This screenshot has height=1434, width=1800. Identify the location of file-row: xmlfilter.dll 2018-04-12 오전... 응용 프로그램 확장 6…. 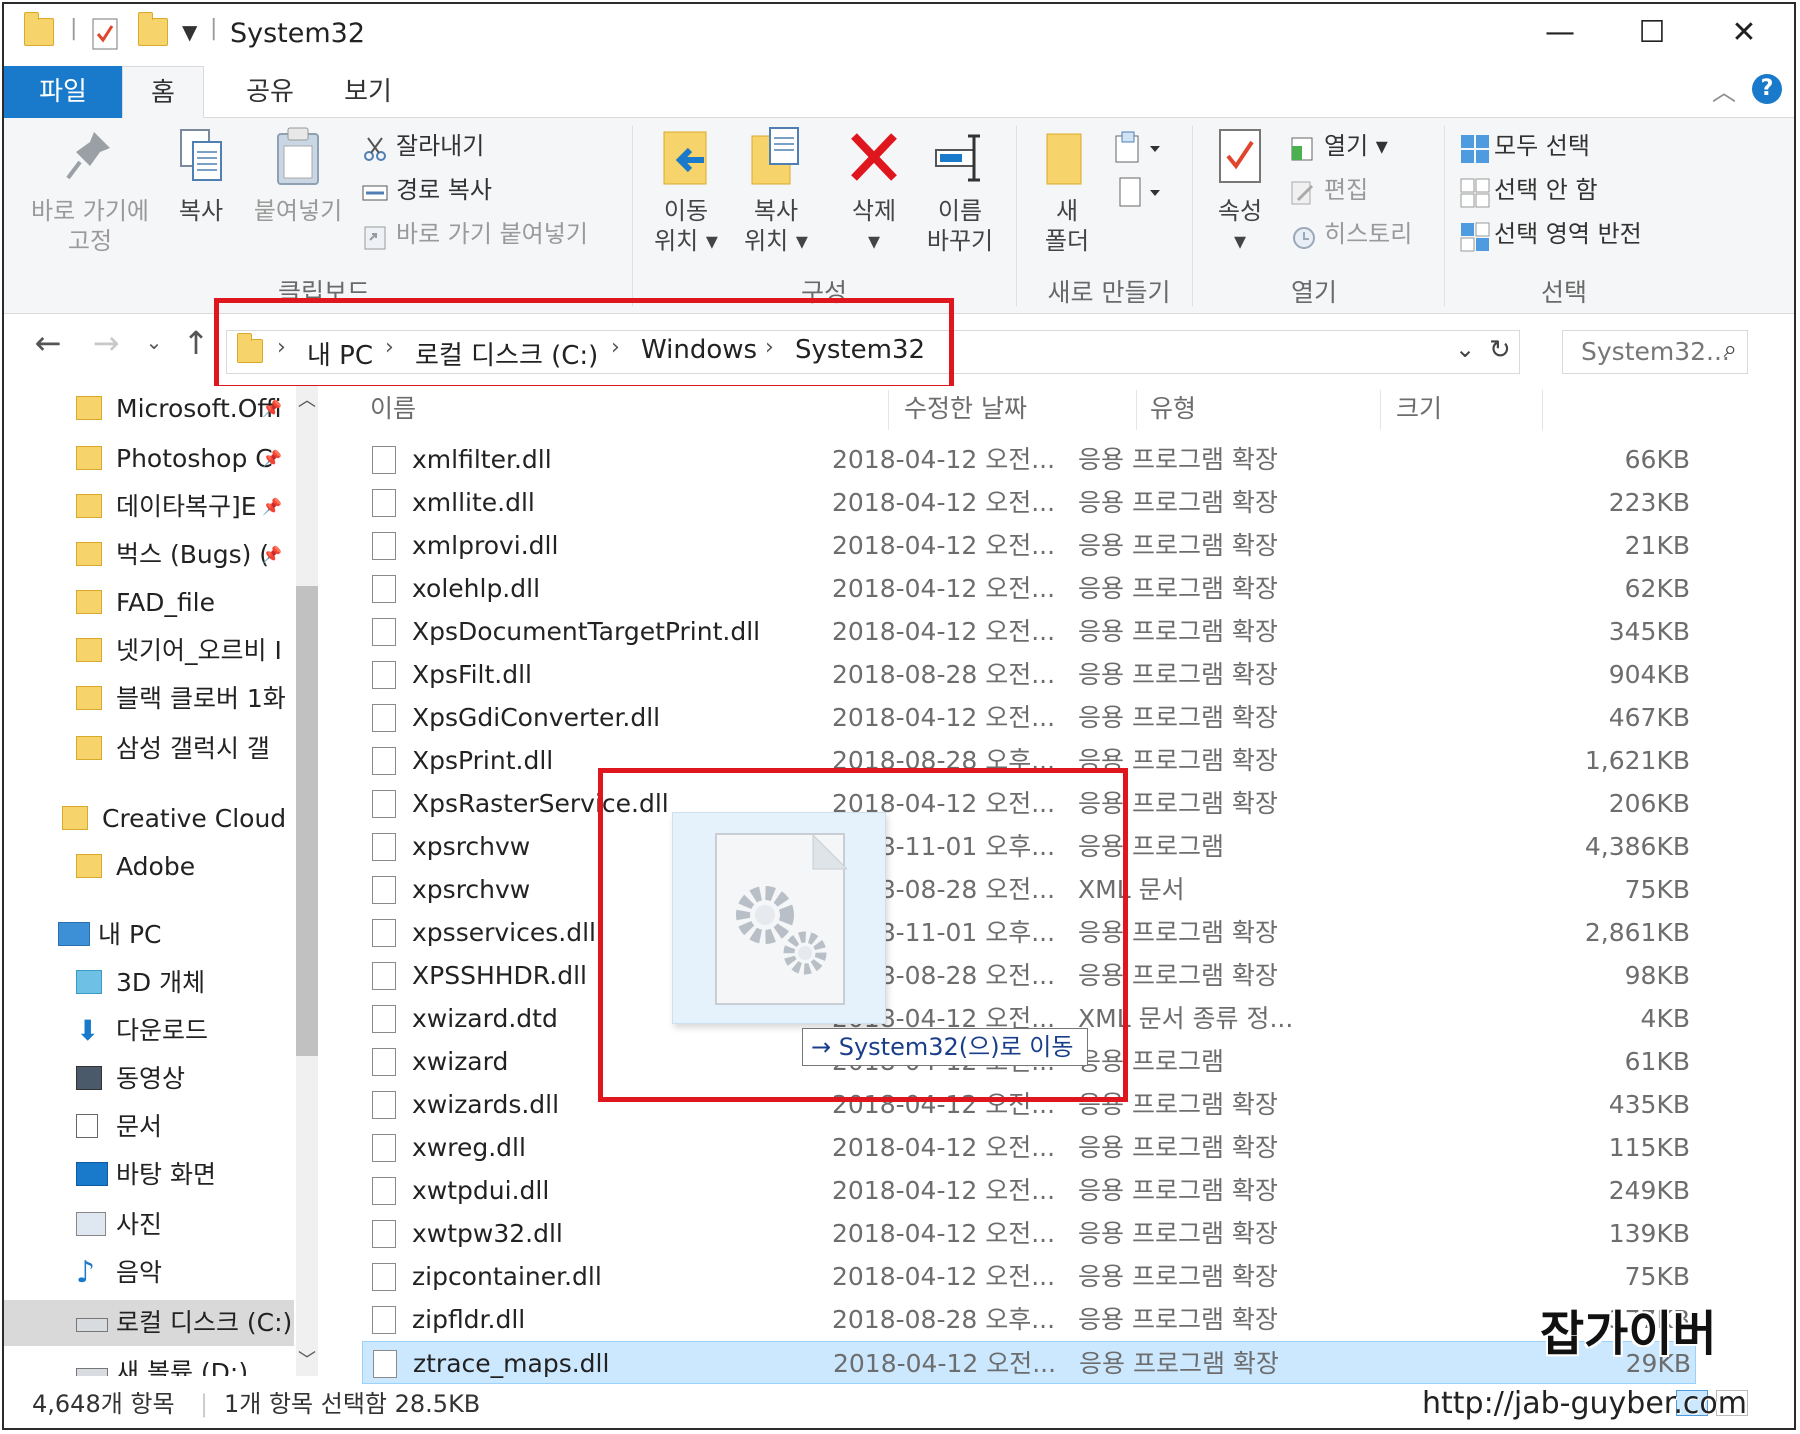
(1029, 459).